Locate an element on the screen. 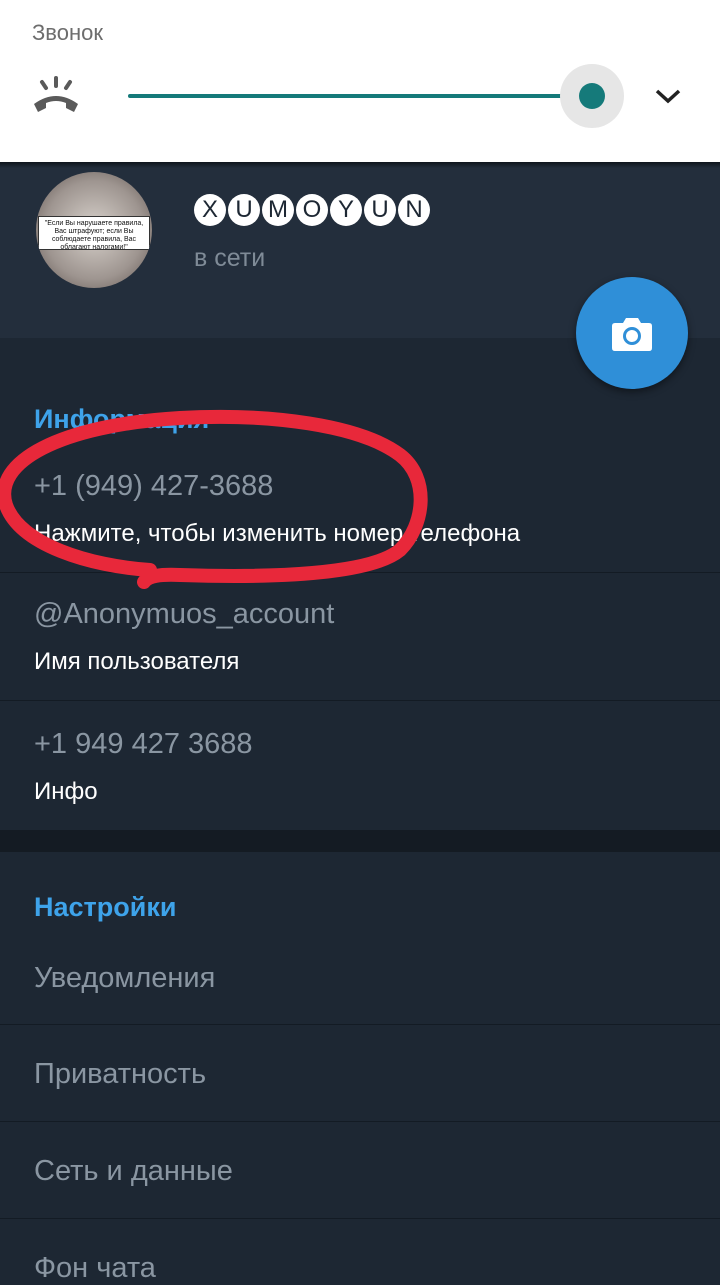 The height and width of the screenshot is (1285, 720). section-separator is located at coordinates (360, 841).